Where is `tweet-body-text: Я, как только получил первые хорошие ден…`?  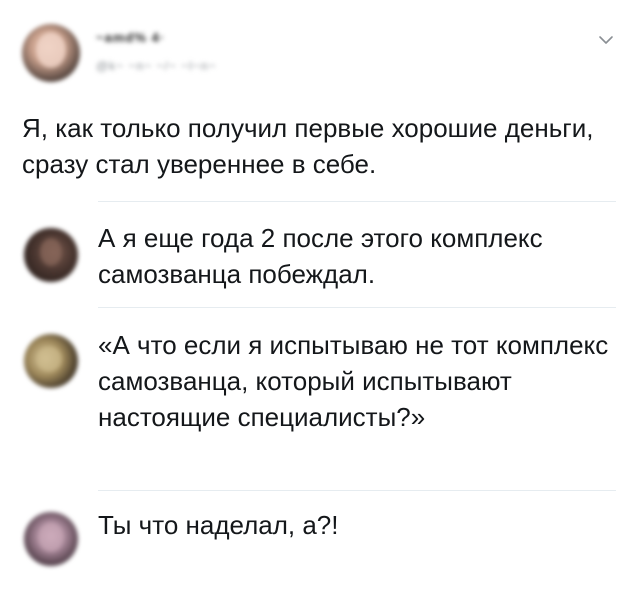
tweet-body-text: Я, как только получил первые хорошие ден… is located at coordinates (308, 146).